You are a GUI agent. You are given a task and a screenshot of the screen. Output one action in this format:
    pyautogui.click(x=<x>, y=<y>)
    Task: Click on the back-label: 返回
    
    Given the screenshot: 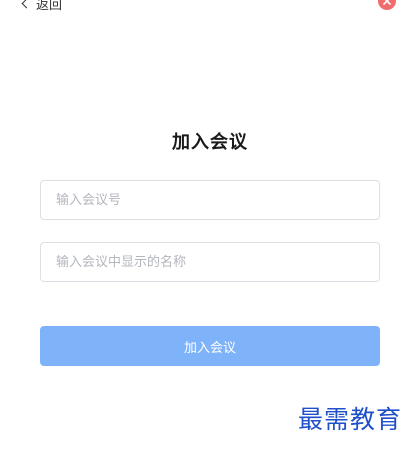 What is the action you would take?
    pyautogui.click(x=49, y=6)
    